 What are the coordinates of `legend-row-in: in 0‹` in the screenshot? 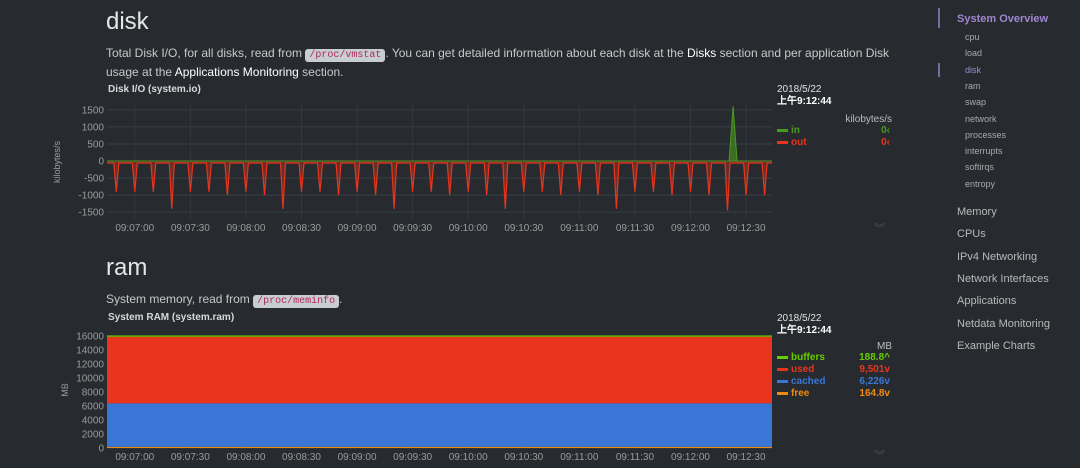 It's located at (834, 131).